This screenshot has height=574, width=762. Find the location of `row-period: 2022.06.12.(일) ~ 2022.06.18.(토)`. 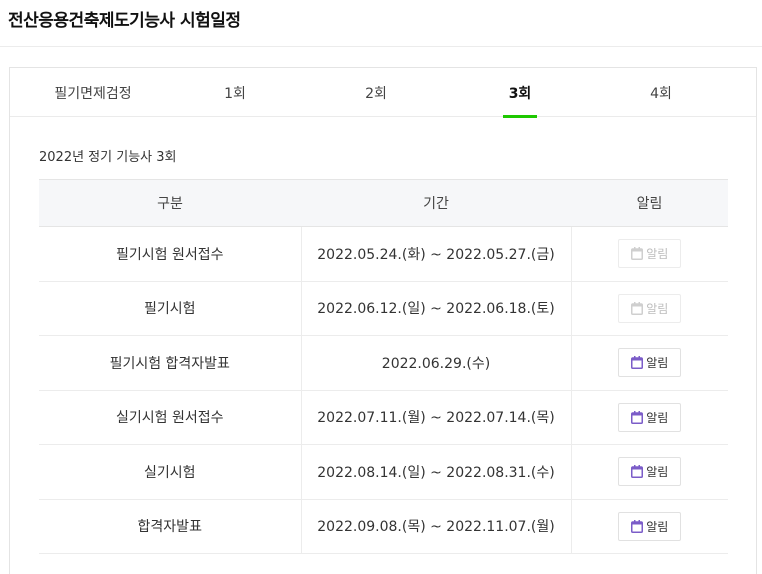

row-period: 2022.06.12.(일) ~ 2022.06.18.(토) is located at coordinates (436, 308).